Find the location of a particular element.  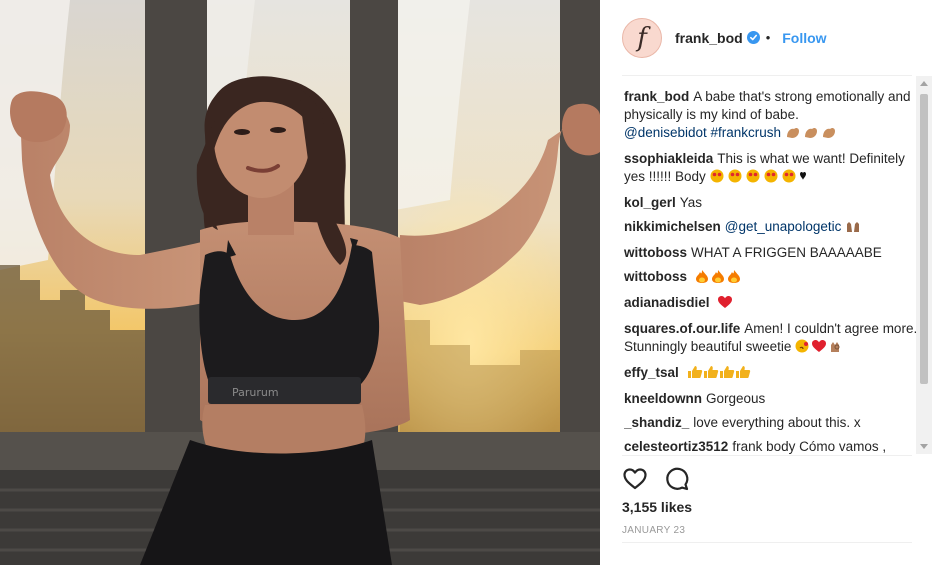

comment-username: frank_bod is located at coordinates (656, 96).